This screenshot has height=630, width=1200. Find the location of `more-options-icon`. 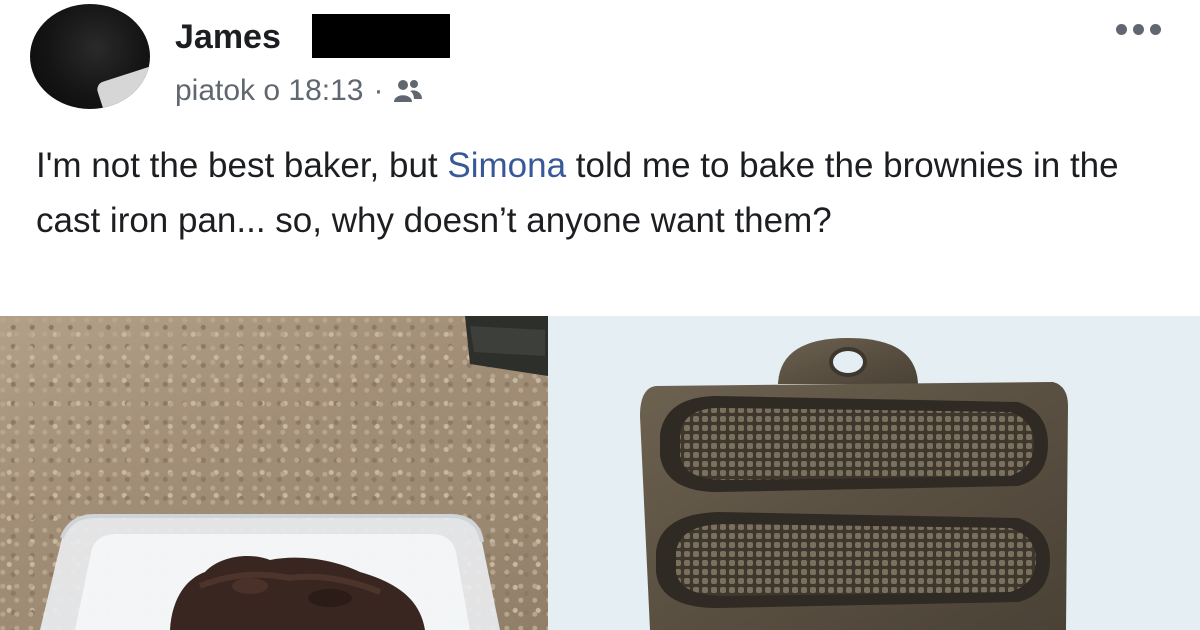

more-options-icon is located at coordinates (1138, 29).